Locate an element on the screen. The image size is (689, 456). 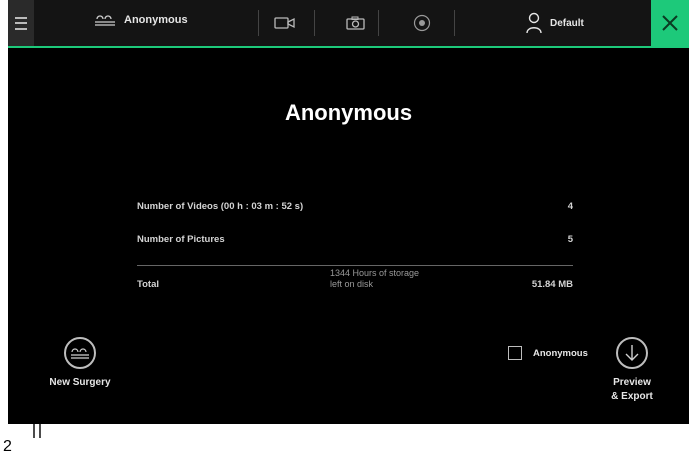
callout-number: 2 is located at coordinates (7, 446).